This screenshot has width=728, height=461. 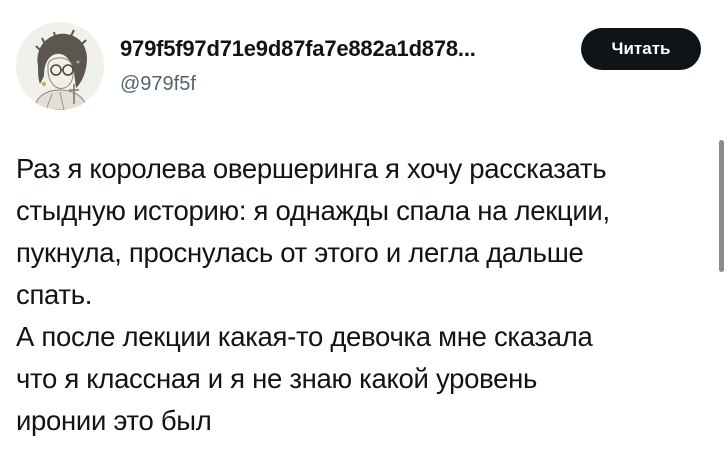 What do you see at coordinates (641, 49) in the screenshot?
I see `follow-button: Читать` at bounding box center [641, 49].